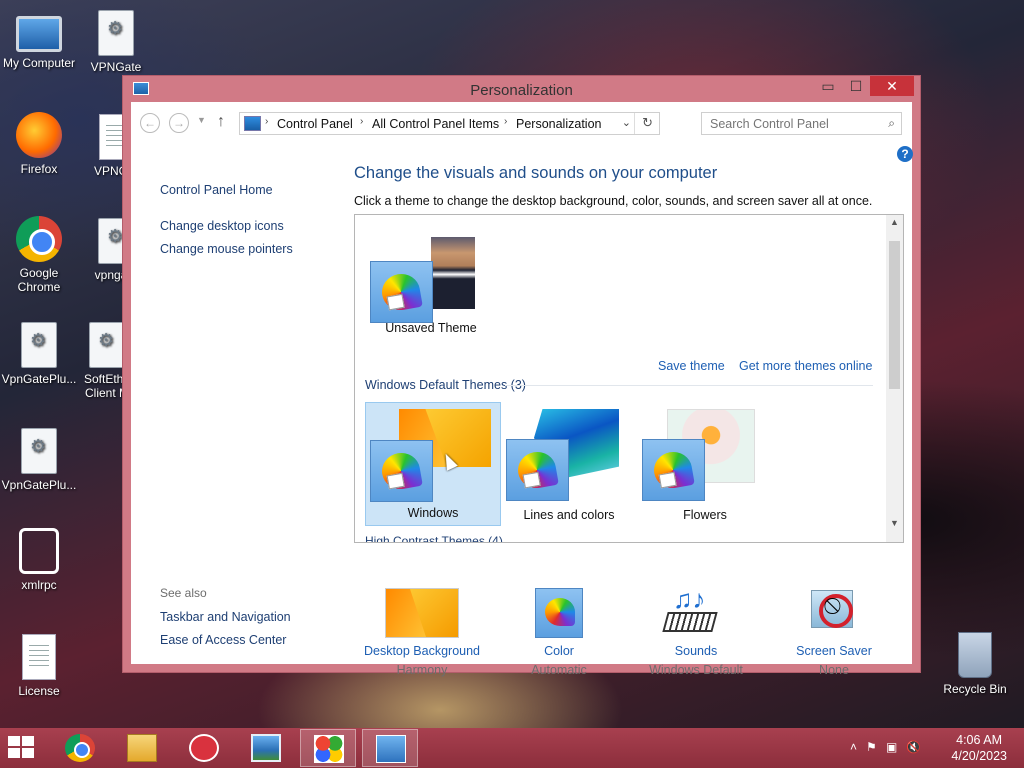  Describe the element at coordinates (834, 613) in the screenshot. I see `screen-saver-icon` at that location.